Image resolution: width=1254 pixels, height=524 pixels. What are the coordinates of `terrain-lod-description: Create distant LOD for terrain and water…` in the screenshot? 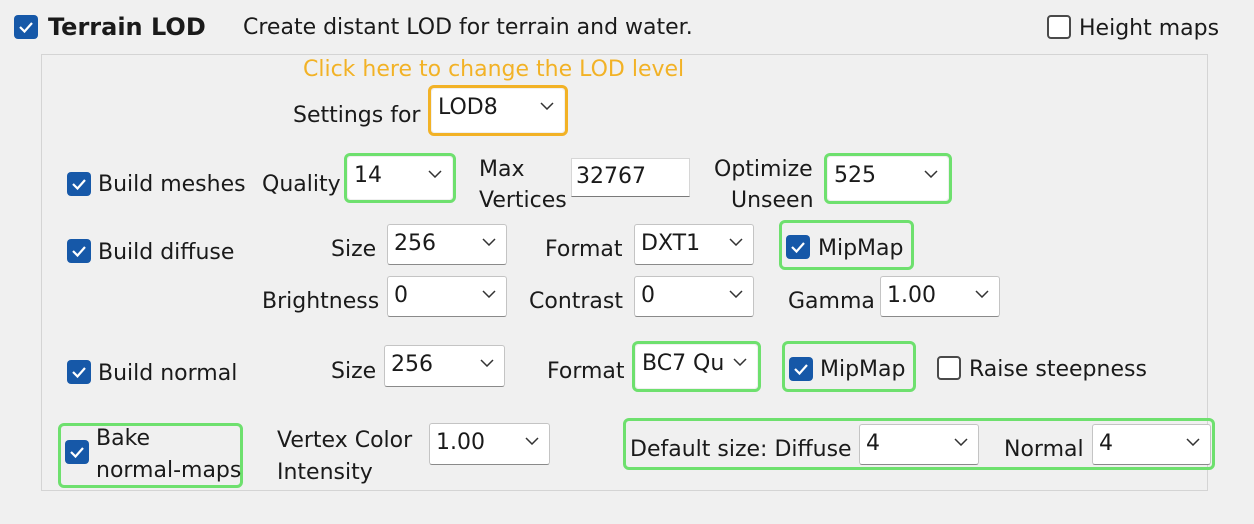 It's located at (468, 27).